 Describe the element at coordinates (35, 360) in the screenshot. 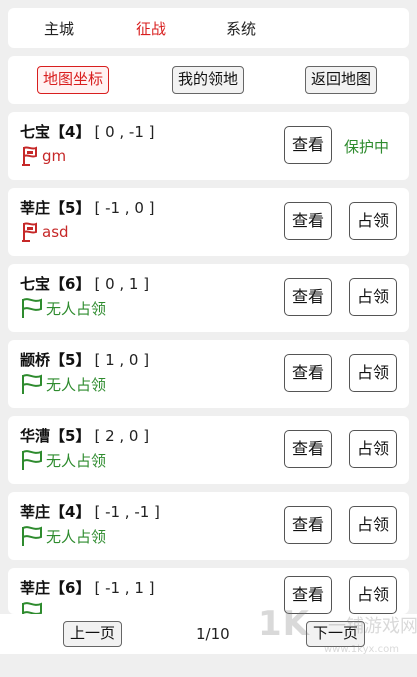

I see `territory-name: 颛桥` at that location.